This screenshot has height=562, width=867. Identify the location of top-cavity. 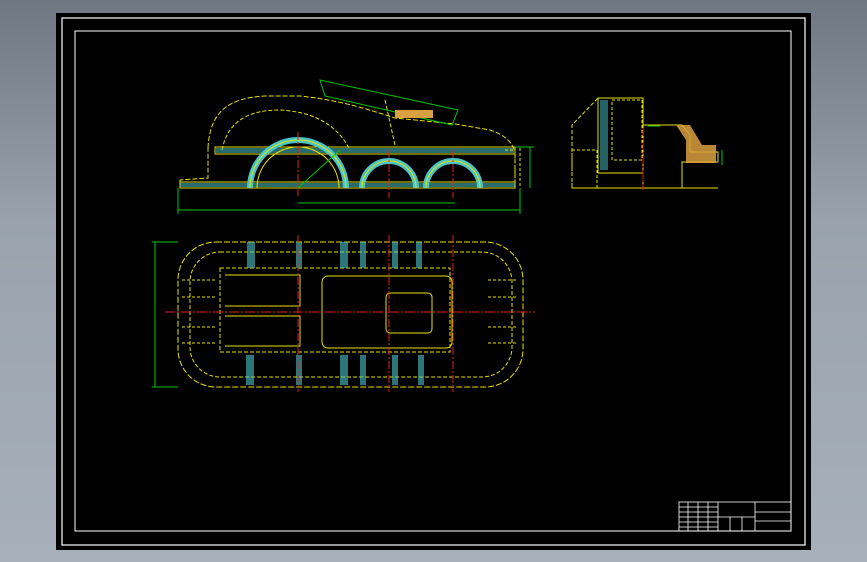
(335, 310).